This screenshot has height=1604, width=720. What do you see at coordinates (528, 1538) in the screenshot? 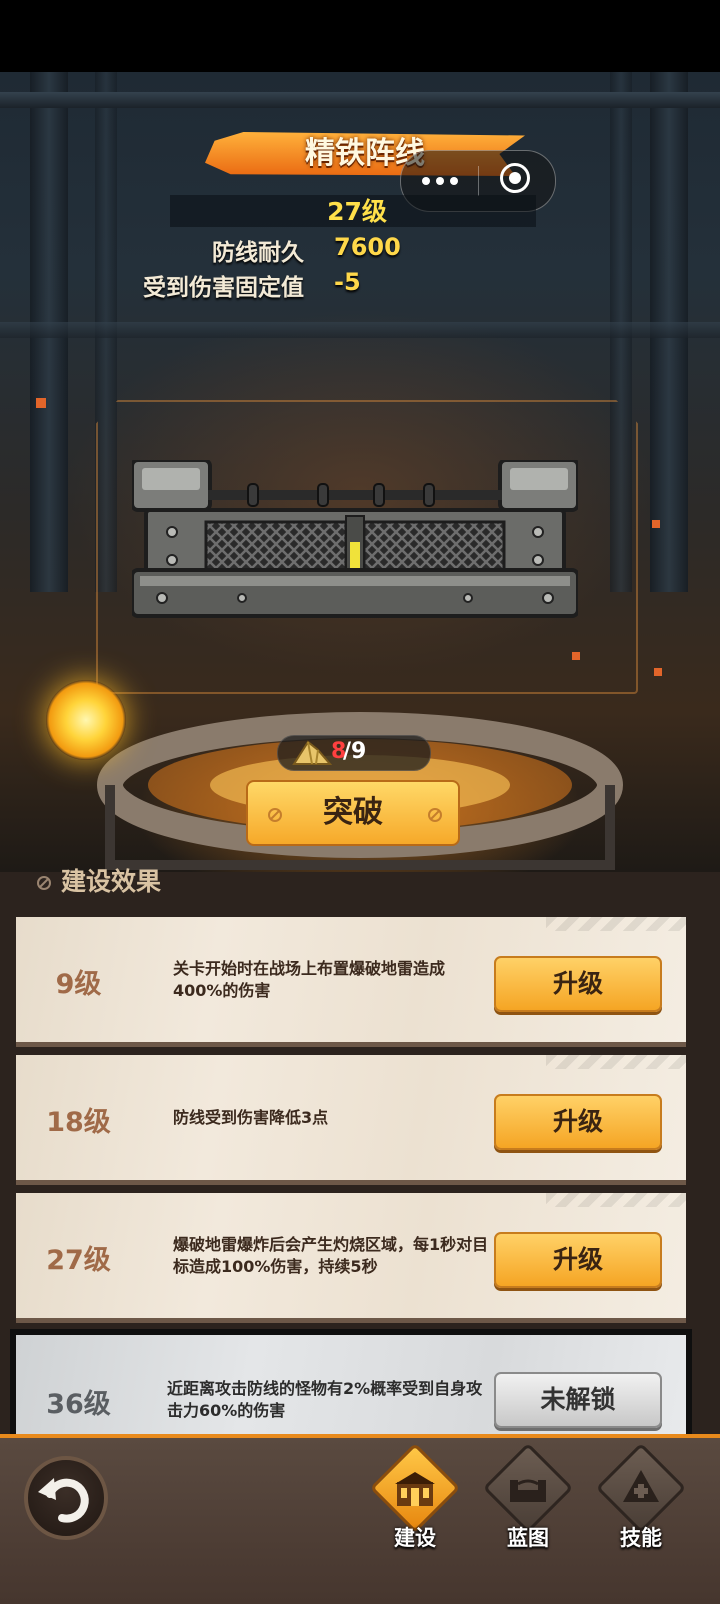
I see `nav-label: 蓝图` at bounding box center [528, 1538].